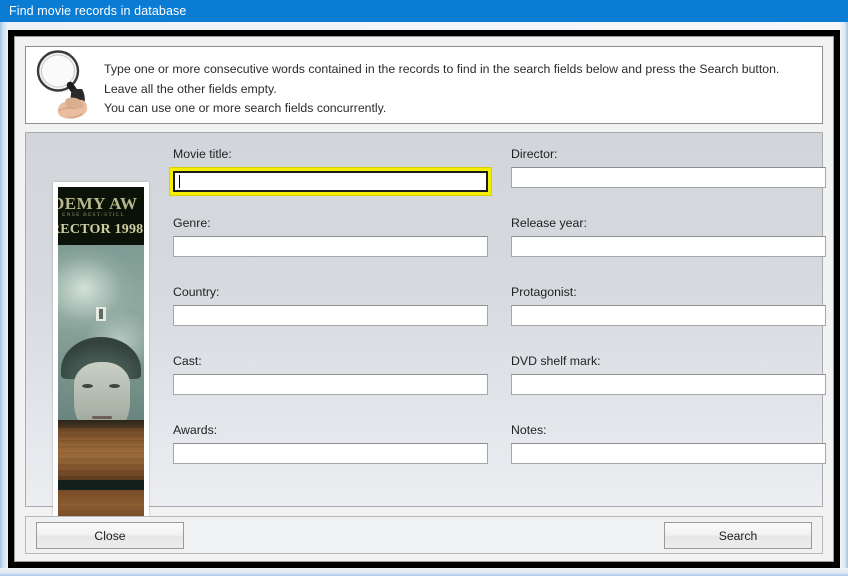  Describe the element at coordinates (94, 215) in the screenshot. I see `poster-banner-line-2: ENSE BEST/STILL` at that location.